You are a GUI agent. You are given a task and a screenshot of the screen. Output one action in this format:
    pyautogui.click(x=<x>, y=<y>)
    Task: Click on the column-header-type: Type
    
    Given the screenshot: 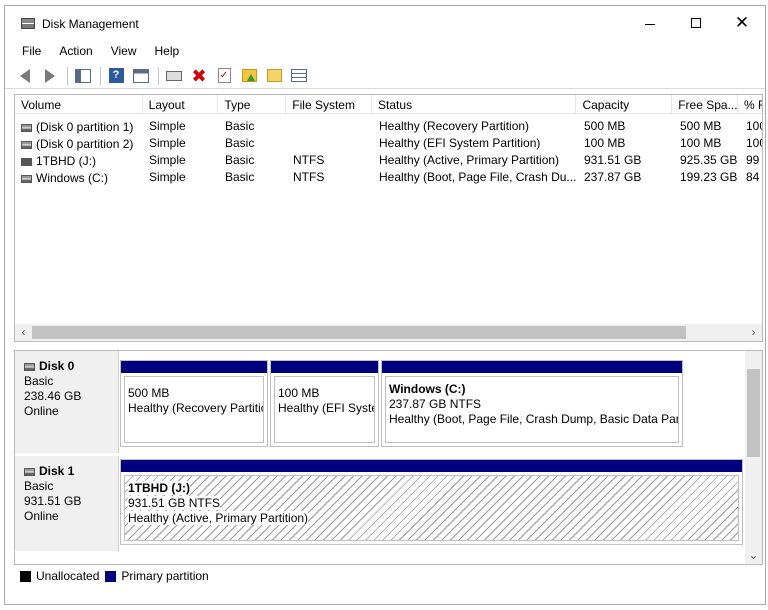 What is the action you would take?
    pyautogui.click(x=252, y=104)
    